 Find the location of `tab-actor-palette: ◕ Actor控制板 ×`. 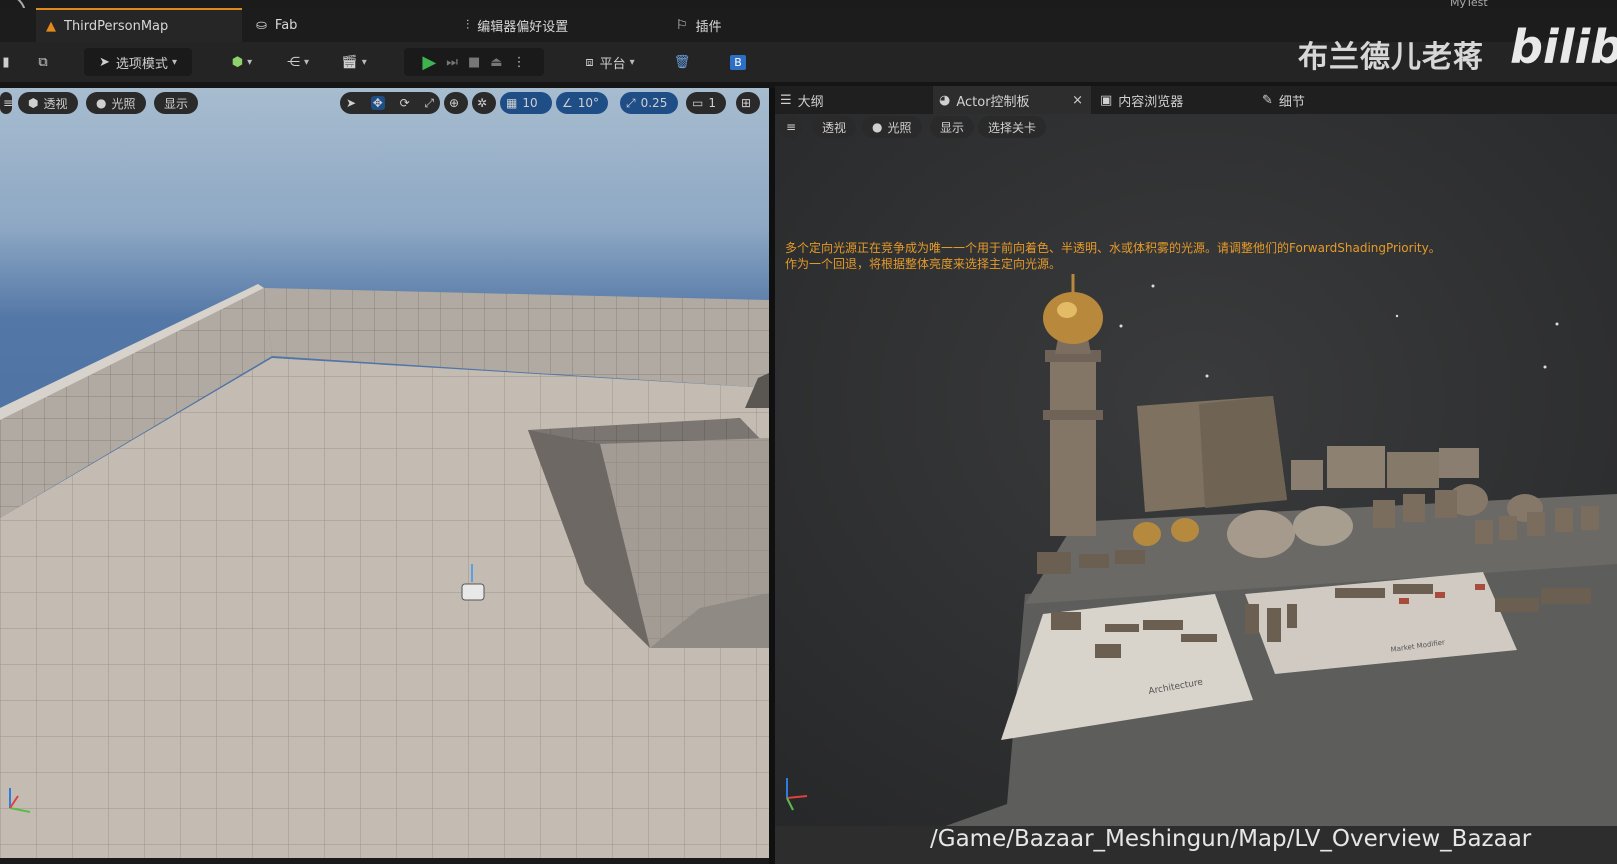

tab-actor-palette: ◕ Actor控制板 × is located at coordinates (1012, 100).